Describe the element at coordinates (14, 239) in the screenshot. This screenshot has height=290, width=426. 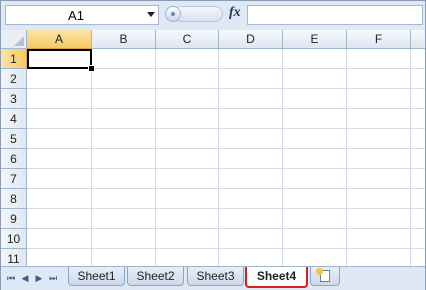
I see `row-header: 10` at that location.